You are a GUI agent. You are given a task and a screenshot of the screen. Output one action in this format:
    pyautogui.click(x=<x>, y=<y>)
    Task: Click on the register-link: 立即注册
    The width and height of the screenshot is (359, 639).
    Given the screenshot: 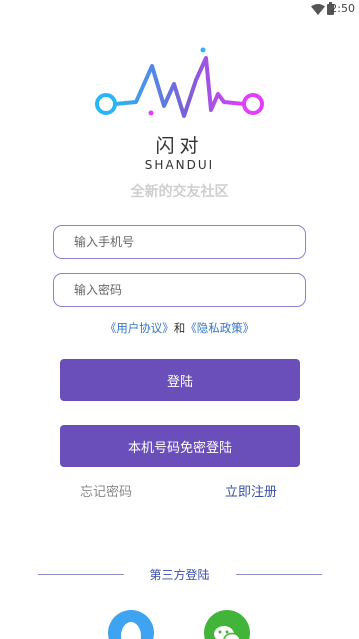 What is the action you would take?
    pyautogui.click(x=251, y=490)
    